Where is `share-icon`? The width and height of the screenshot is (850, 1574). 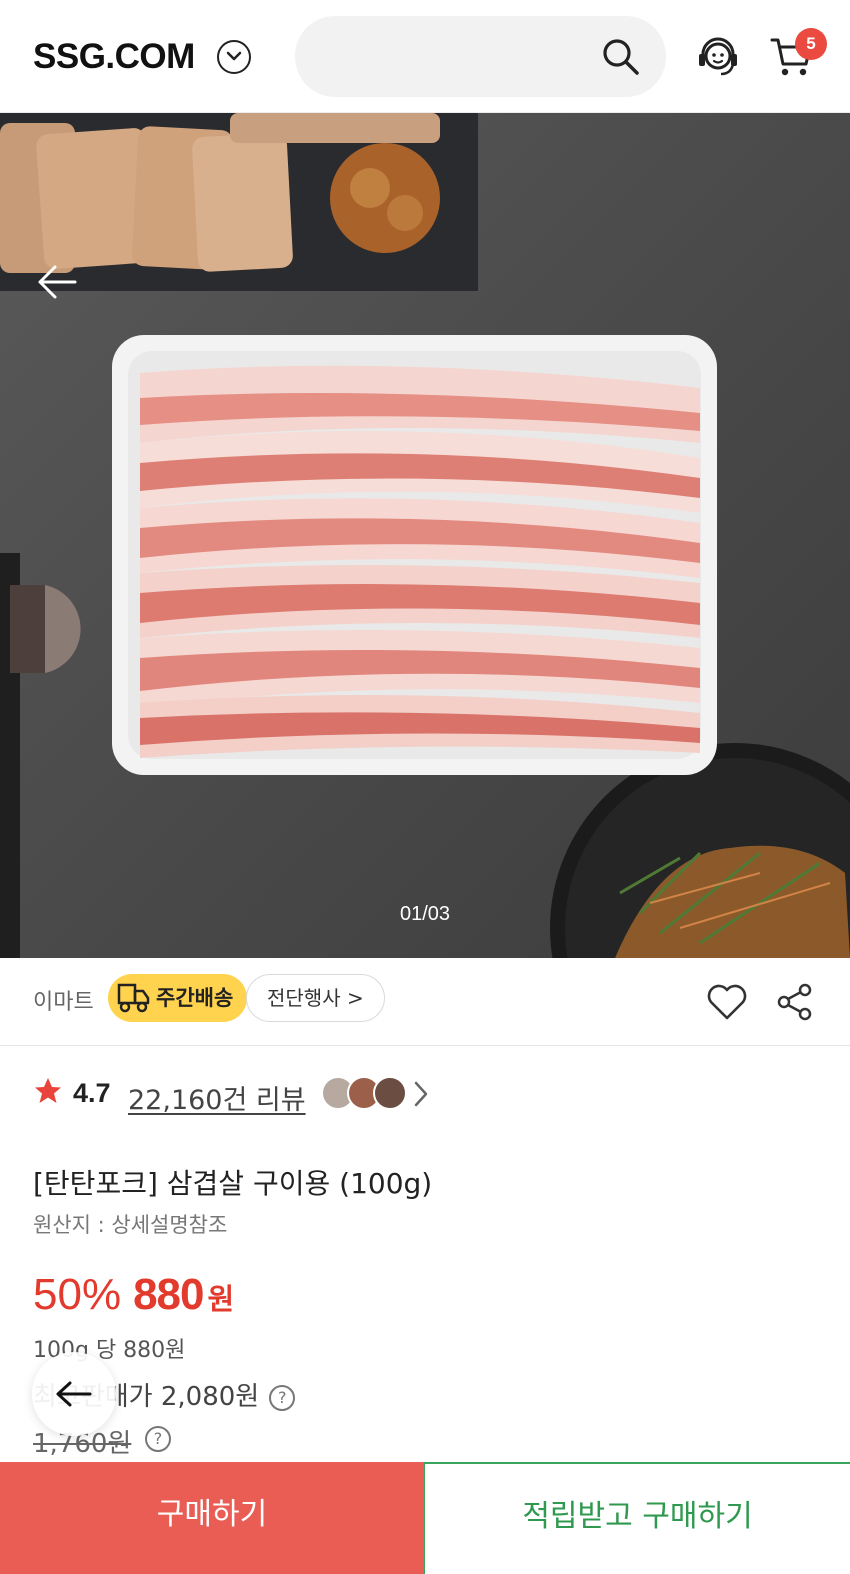 share-icon is located at coordinates (795, 1002).